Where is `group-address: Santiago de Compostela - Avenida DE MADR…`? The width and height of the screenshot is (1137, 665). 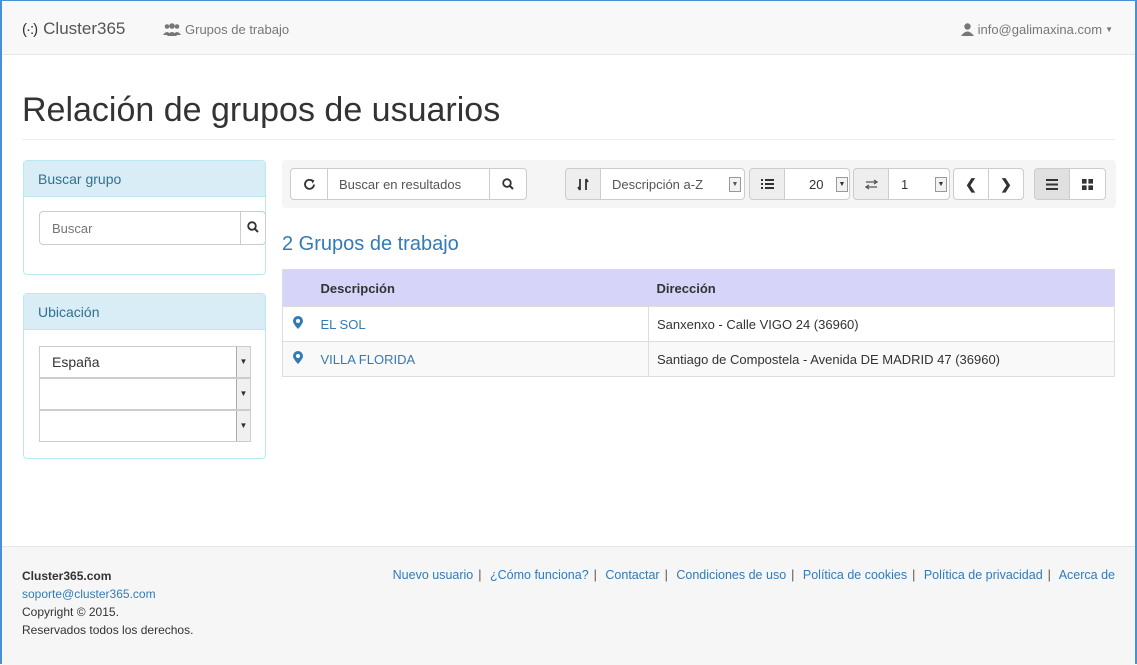
group-address: Santiago de Compostela - Avenida DE MADR… is located at coordinates (881, 359).